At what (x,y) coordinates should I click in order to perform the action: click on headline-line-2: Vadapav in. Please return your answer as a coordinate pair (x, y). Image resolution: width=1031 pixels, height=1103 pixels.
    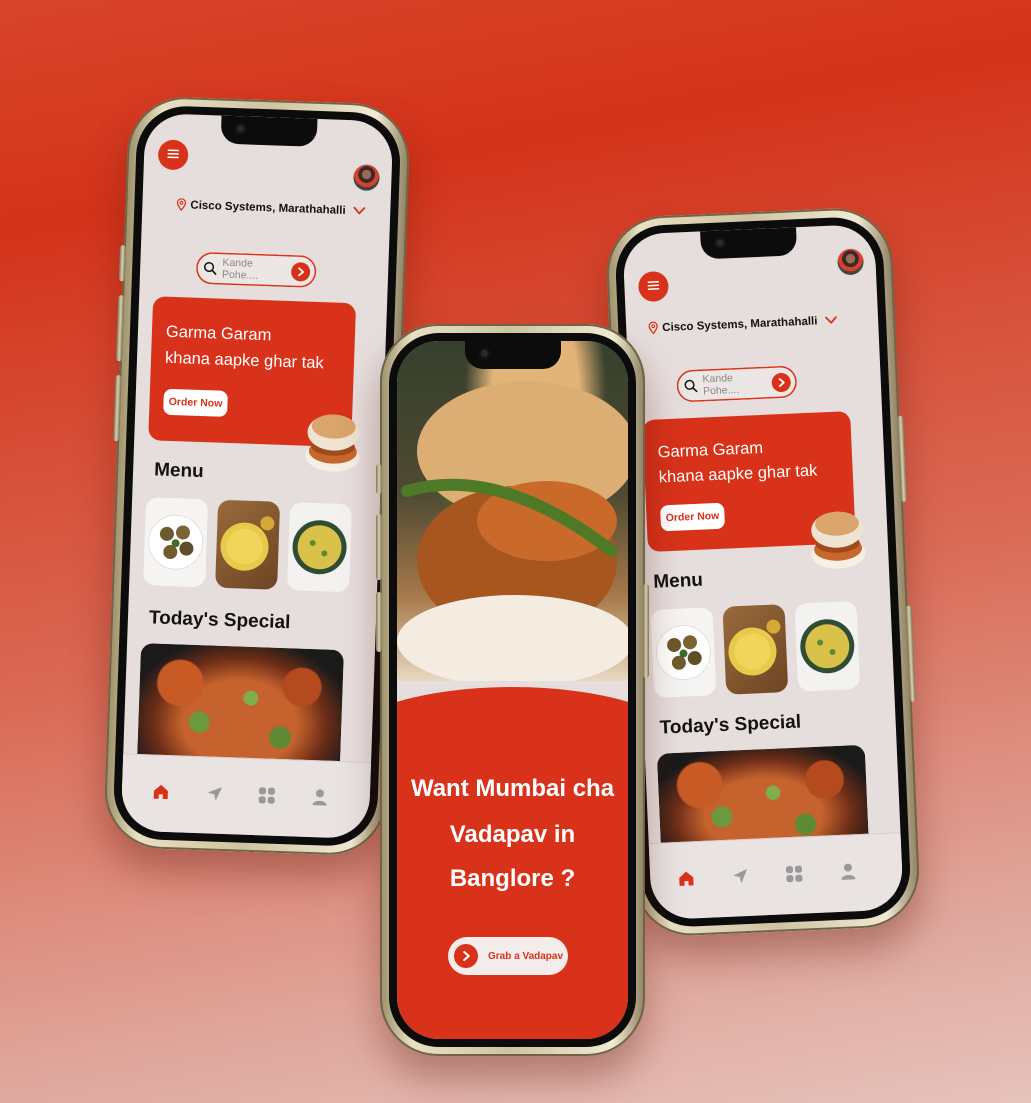
    Looking at the image, I should click on (512, 834).